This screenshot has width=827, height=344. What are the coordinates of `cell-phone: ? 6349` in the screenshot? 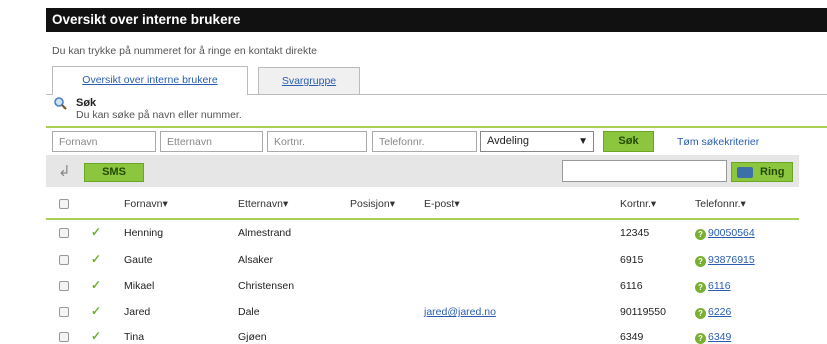 It's located at (713, 337).